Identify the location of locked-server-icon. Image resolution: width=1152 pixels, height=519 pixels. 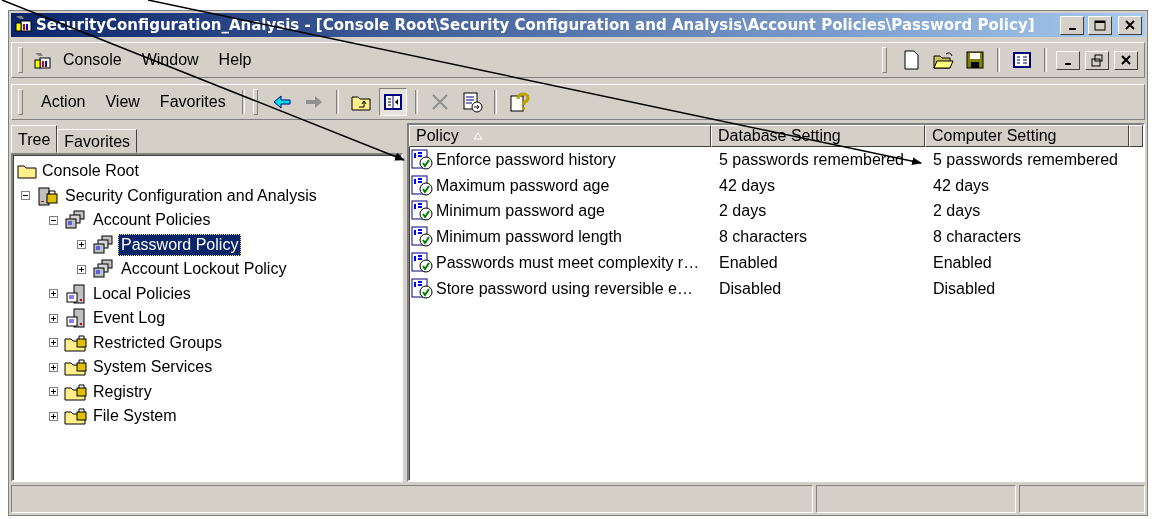
(48, 195).